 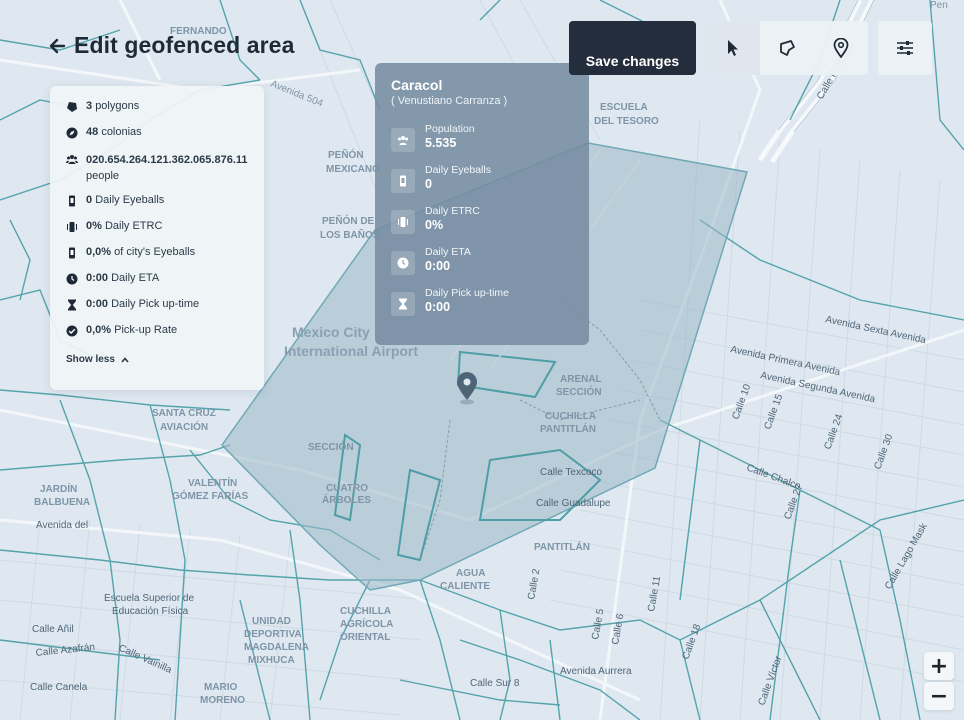 I want to click on map-label: Calle Sur 8, so click(x=495, y=683).